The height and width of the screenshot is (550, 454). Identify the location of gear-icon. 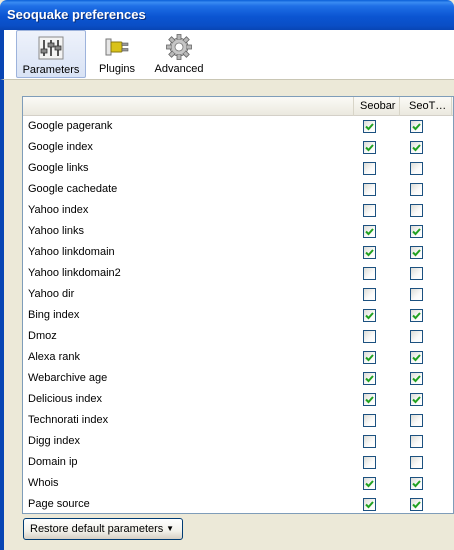
(179, 47).